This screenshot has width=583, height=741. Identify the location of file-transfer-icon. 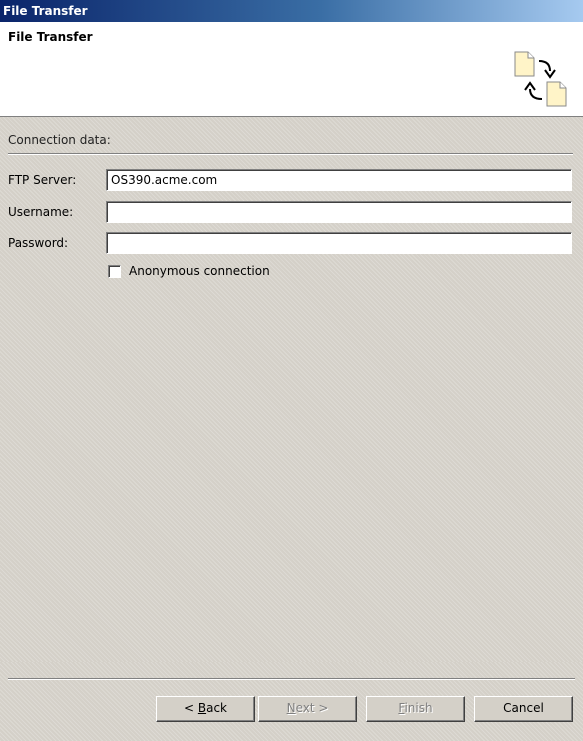
(540, 79).